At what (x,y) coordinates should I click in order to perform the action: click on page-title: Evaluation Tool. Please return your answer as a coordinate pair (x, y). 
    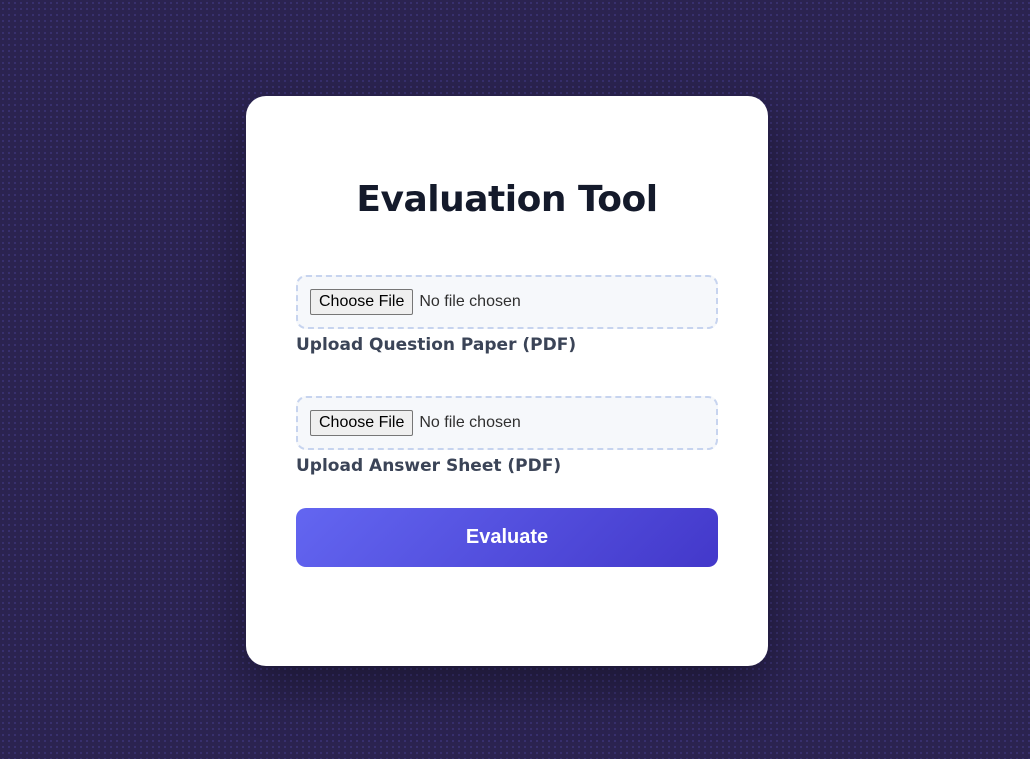
    Looking at the image, I should click on (507, 199).